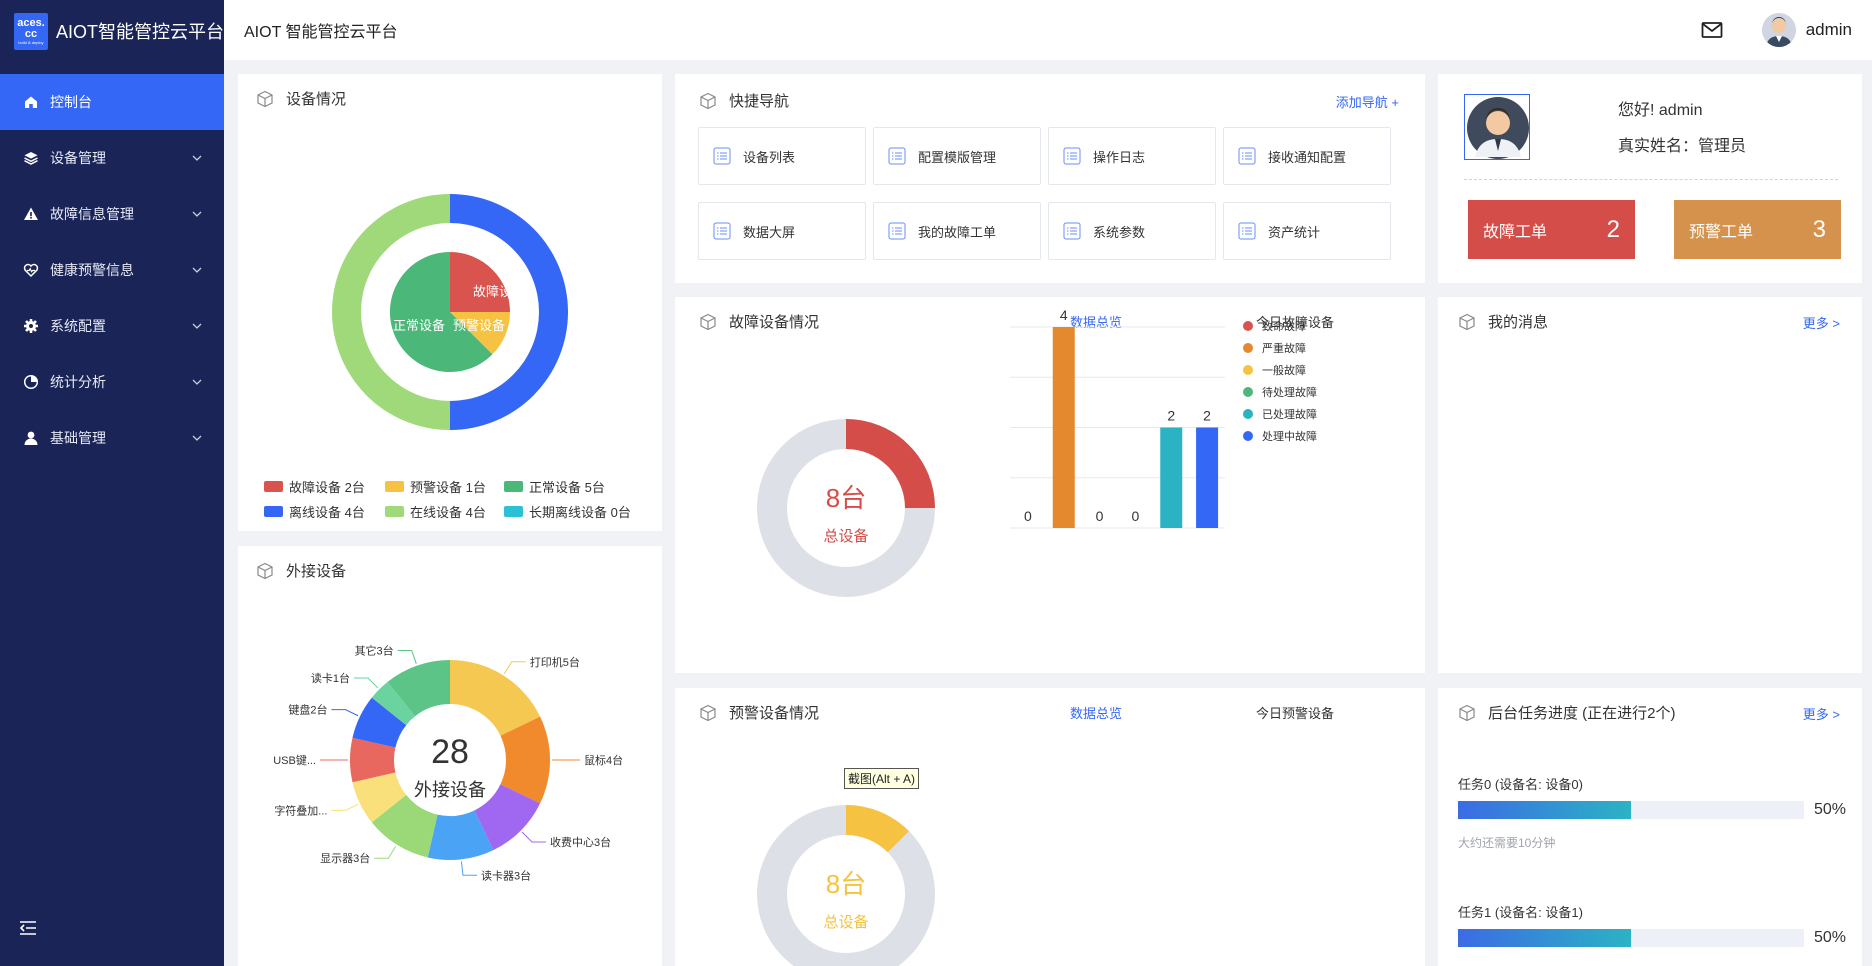 This screenshot has width=1872, height=966. What do you see at coordinates (1582, 713) in the screenshot?
I see `card-title-text: 后台任务进度 (正在进行2个)` at bounding box center [1582, 713].